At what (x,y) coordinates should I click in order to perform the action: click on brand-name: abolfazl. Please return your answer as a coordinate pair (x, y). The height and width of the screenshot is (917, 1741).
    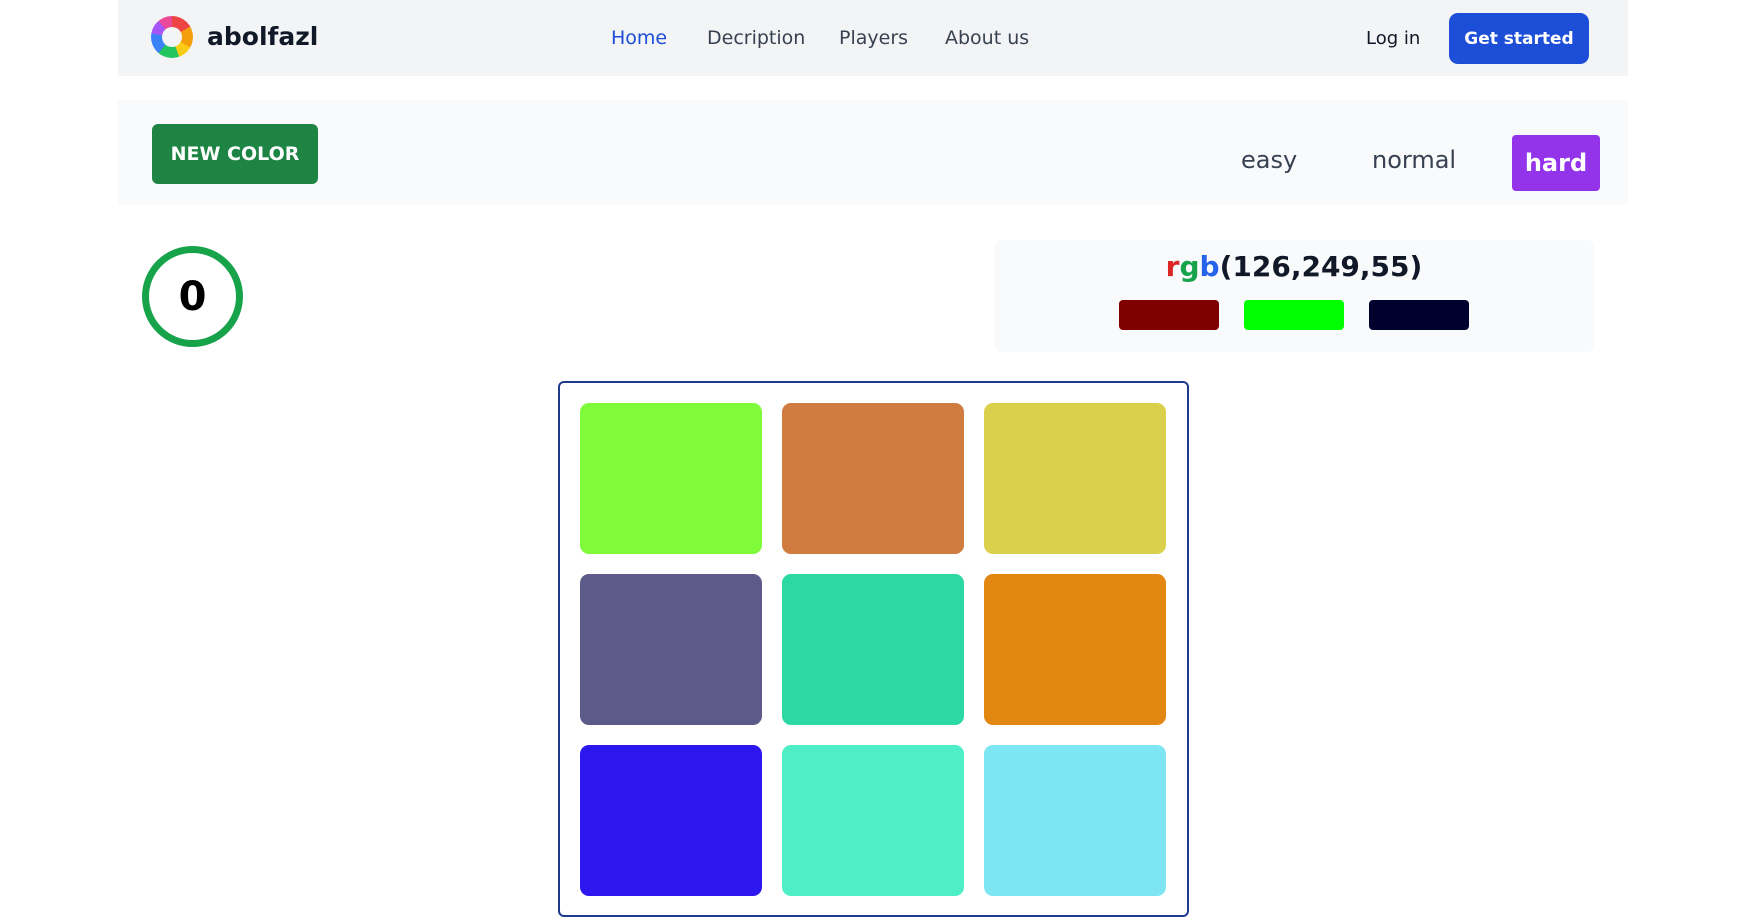
    Looking at the image, I should click on (263, 36).